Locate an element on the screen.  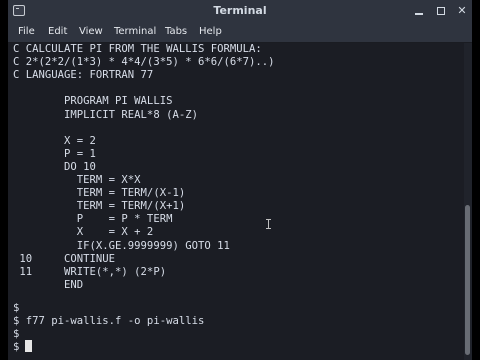
menu-edit: Edit is located at coordinates (57, 31).